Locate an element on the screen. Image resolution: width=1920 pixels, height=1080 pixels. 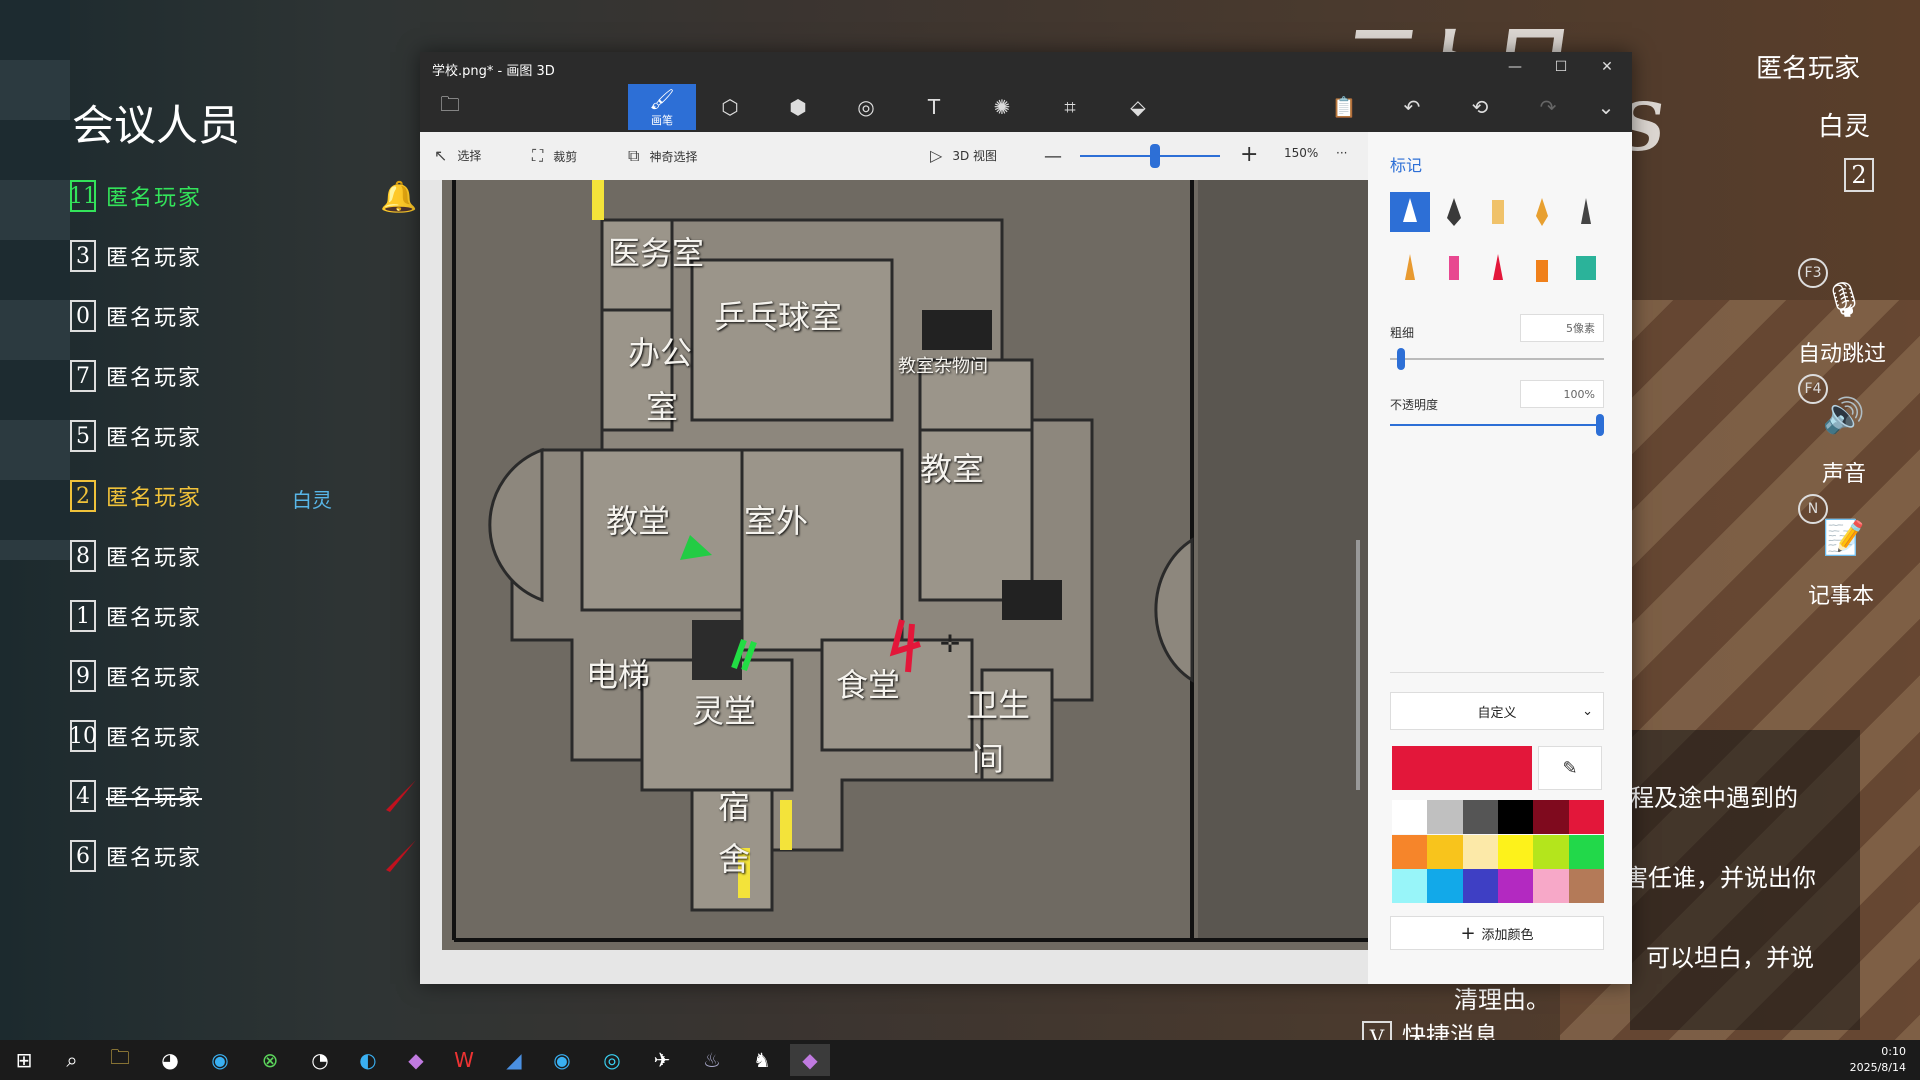
fill-bucket-brush is located at coordinates (1586, 268).